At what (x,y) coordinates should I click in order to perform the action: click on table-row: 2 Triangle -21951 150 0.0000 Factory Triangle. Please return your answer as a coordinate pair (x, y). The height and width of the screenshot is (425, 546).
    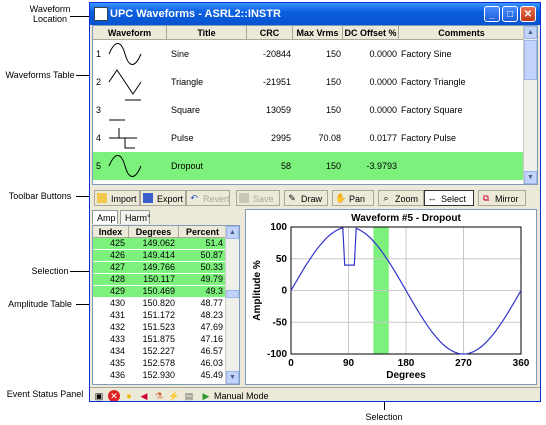
    Looking at the image, I should click on (309, 82).